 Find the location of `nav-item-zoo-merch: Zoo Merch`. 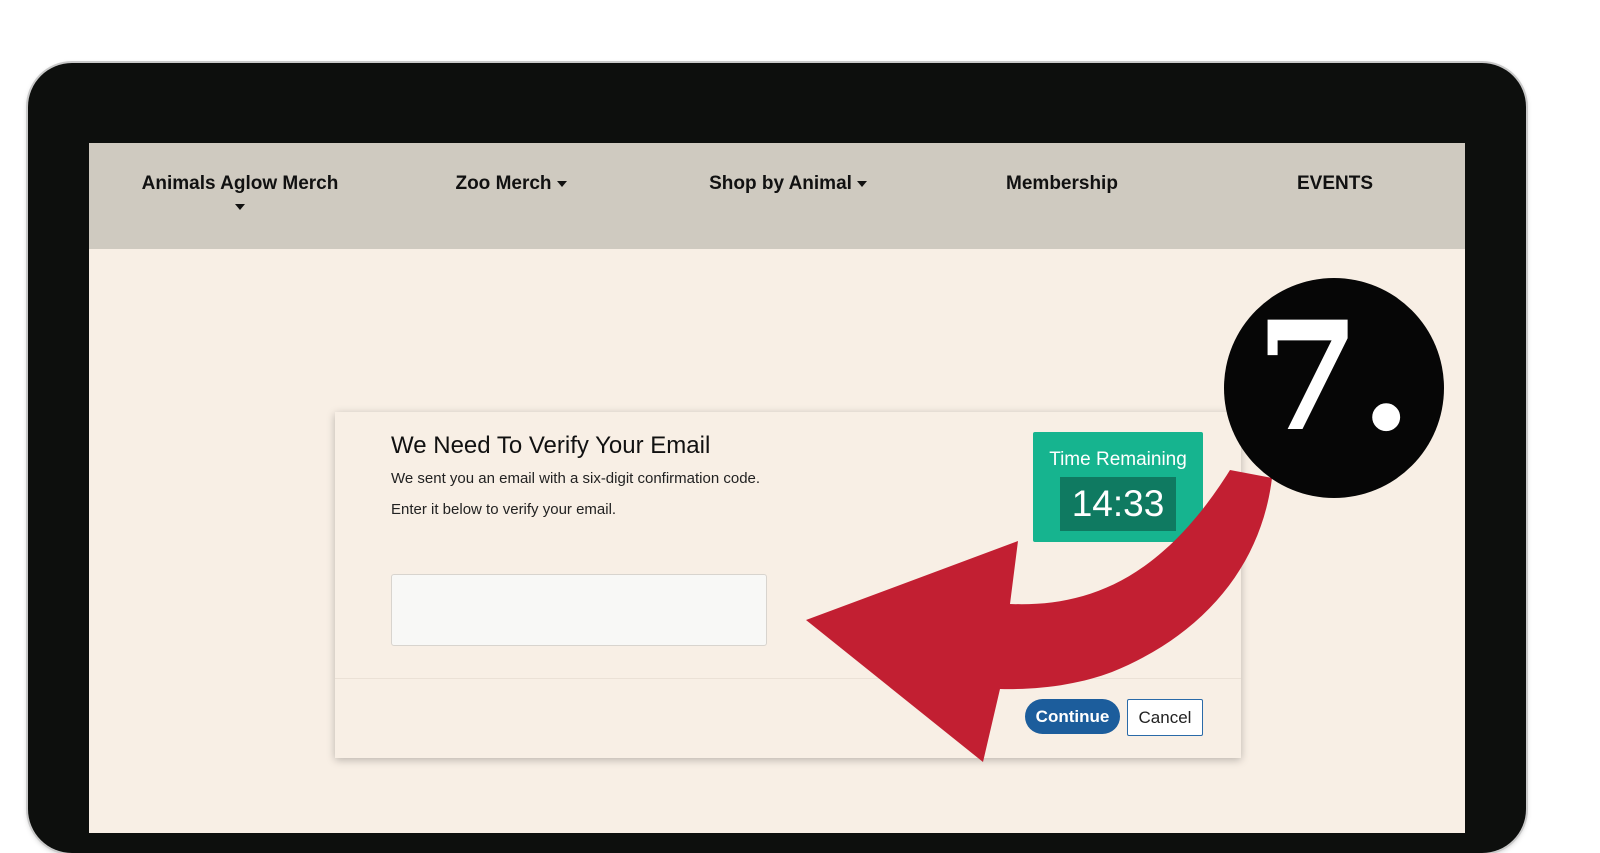

nav-item-zoo-merch: Zoo Merch is located at coordinates (511, 184).